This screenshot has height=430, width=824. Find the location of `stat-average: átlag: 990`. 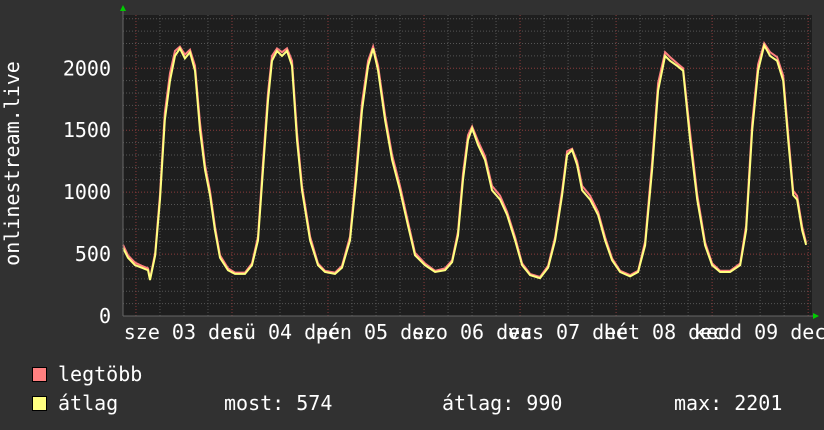

stat-average: átlag: 990 is located at coordinates (502, 403).